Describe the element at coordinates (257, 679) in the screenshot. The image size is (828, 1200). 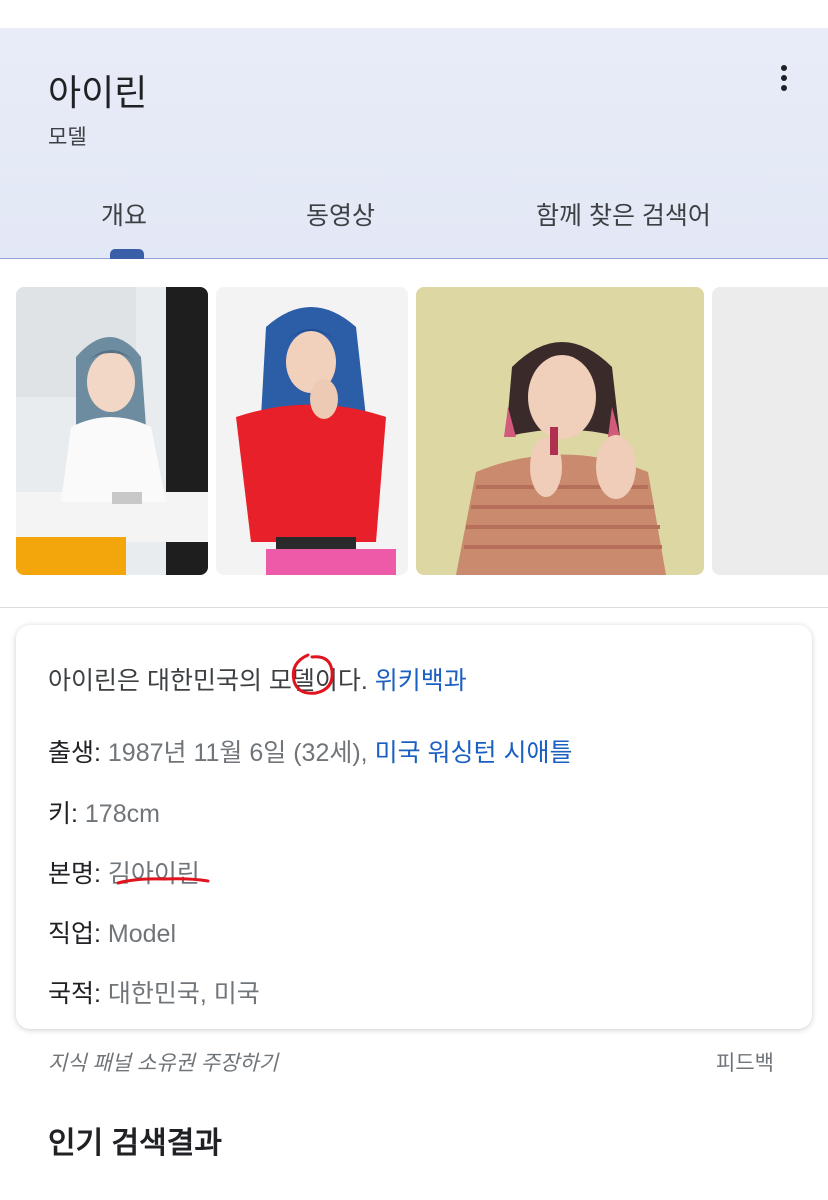
I see `entity-description: 아이린은 대한민국의 모델이다. 위키백과` at that location.